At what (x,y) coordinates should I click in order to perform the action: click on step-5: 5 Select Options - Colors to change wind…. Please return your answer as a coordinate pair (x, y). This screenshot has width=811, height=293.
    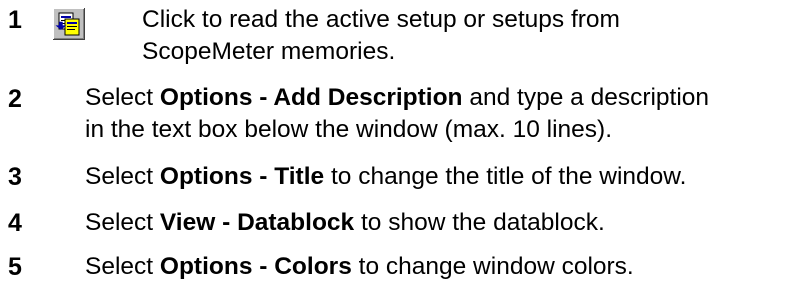
    Looking at the image, I should click on (405, 267).